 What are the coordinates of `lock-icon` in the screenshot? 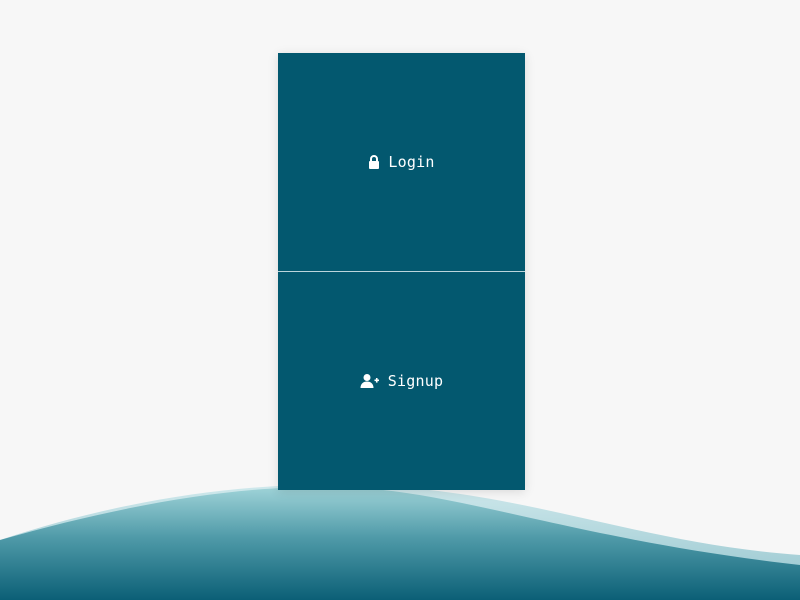 It's located at (374, 162).